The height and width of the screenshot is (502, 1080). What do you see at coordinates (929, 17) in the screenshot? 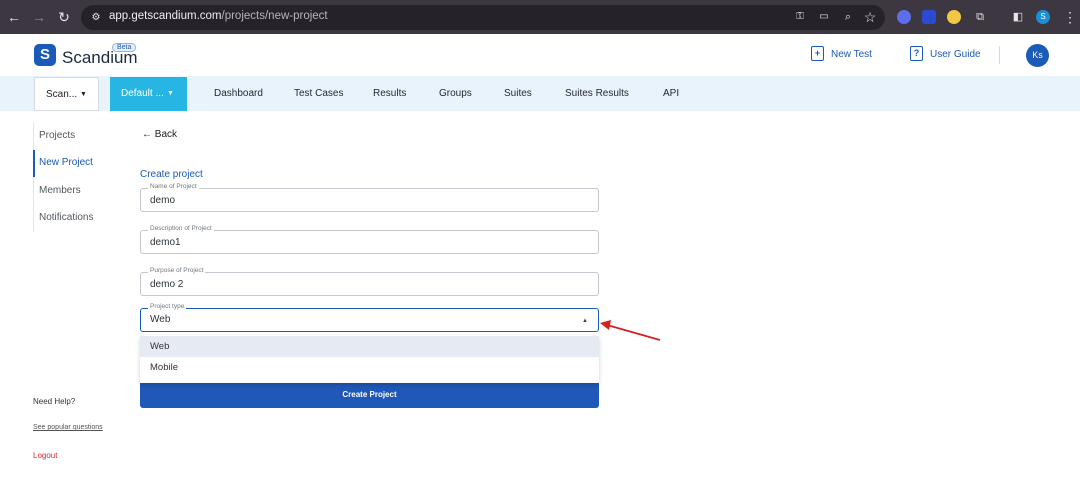
I see `extension-info-icon` at bounding box center [929, 17].